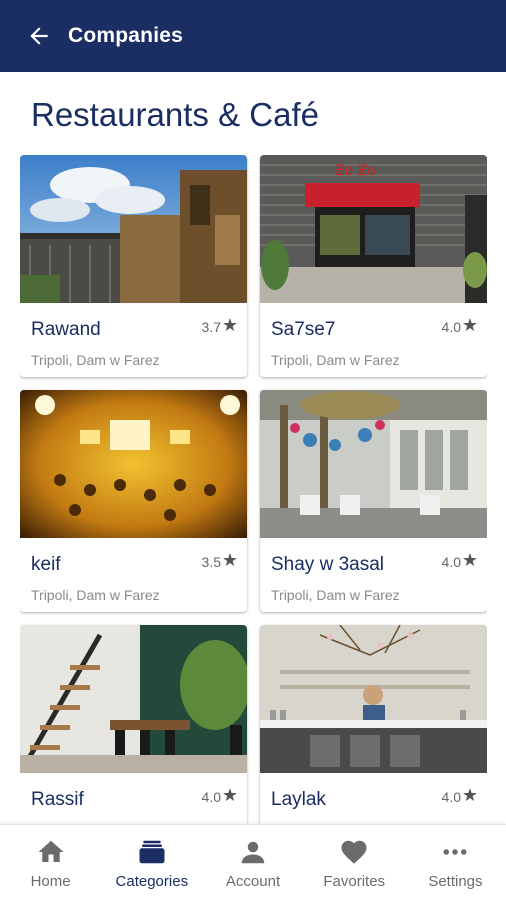 The height and width of the screenshot is (900, 506). Describe the element at coordinates (175, 114) in the screenshot. I see `category-title: Restaurants & Café` at that location.